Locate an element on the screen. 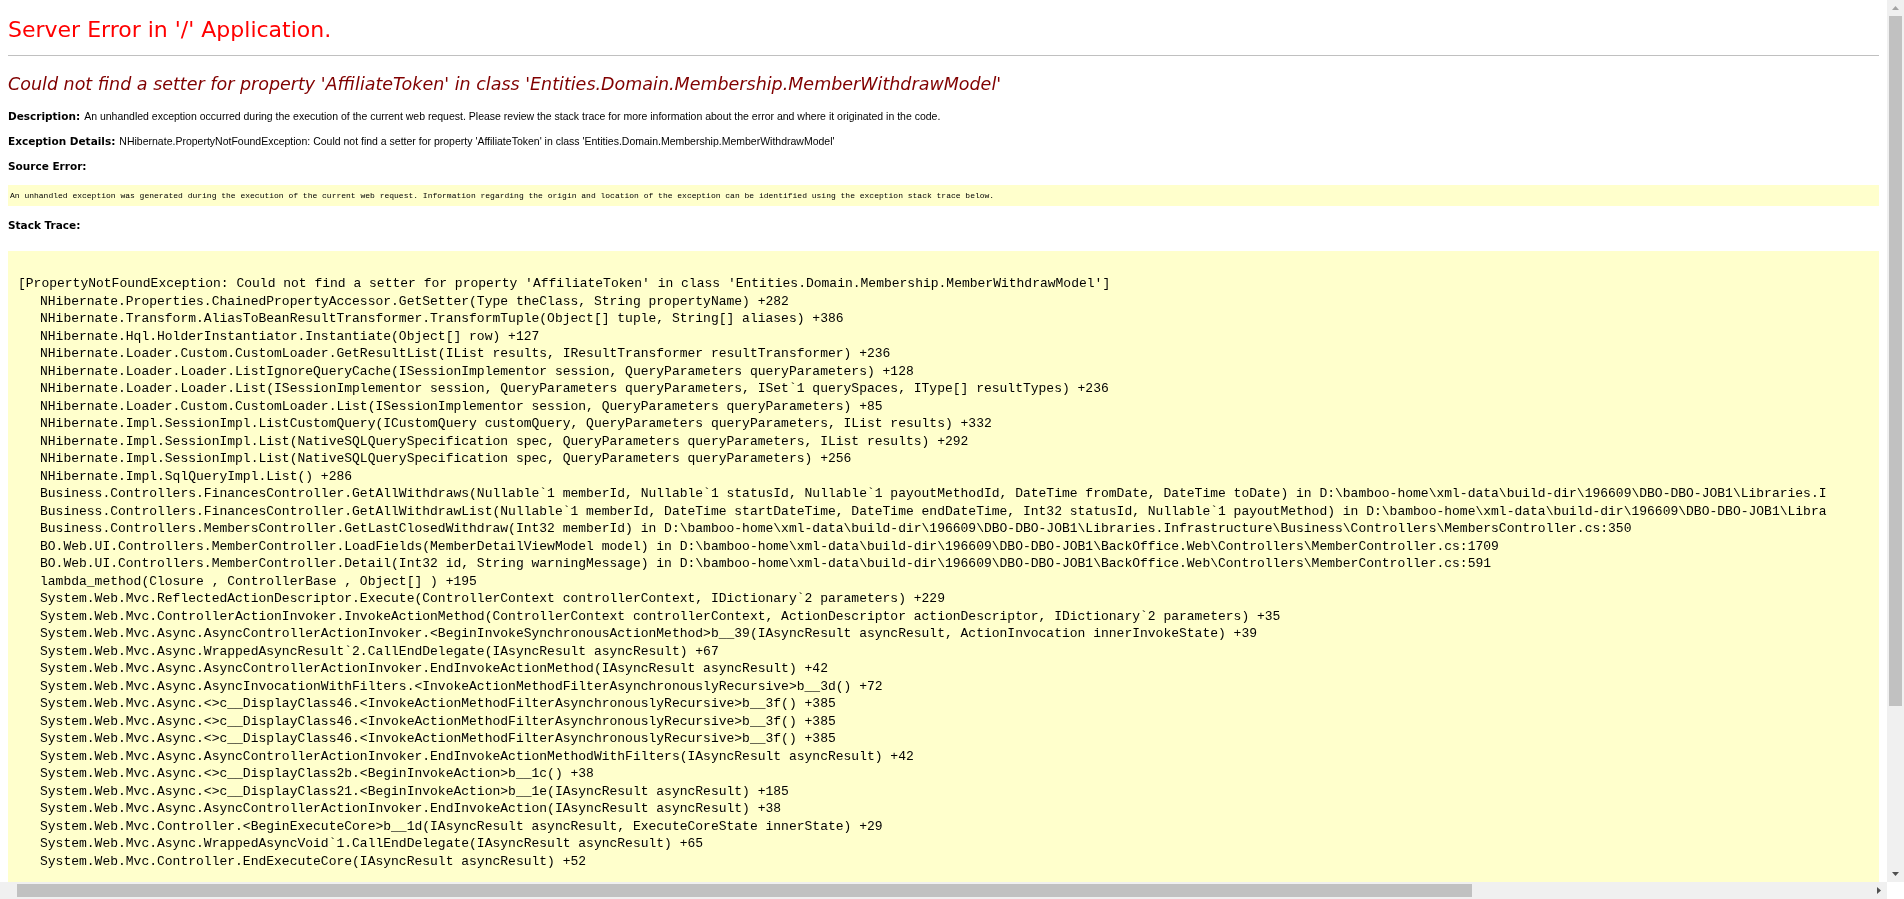 Image resolution: width=1904 pixels, height=899 pixels. field-label: Exception Details: is located at coordinates (62, 141).